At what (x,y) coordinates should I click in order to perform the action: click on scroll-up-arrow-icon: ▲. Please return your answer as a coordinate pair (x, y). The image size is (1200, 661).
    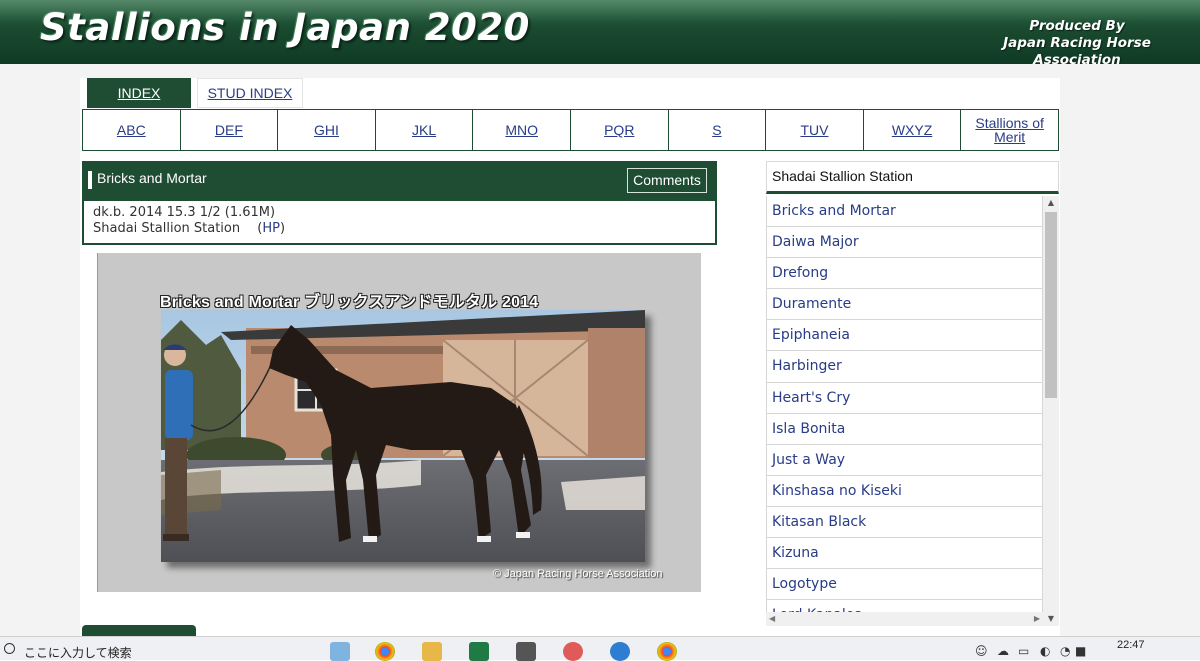
    Looking at the image, I should click on (1051, 203).